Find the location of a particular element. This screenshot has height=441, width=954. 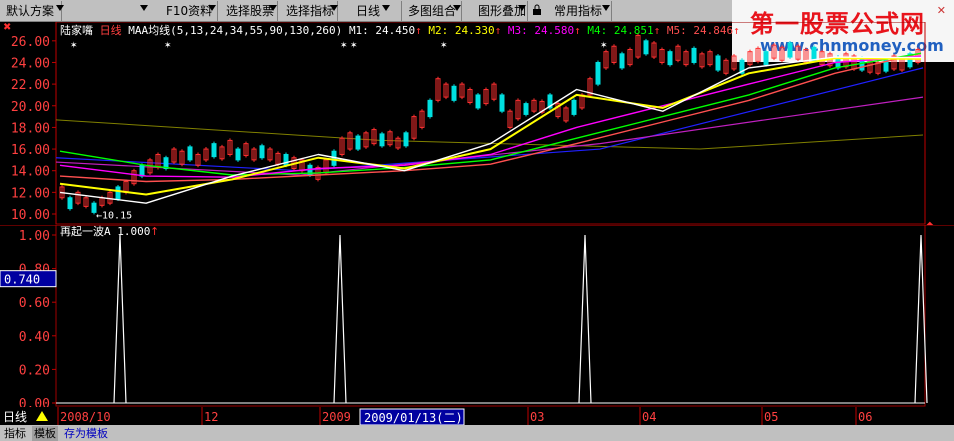

close-icon: ✕ is located at coordinates (941, 10).